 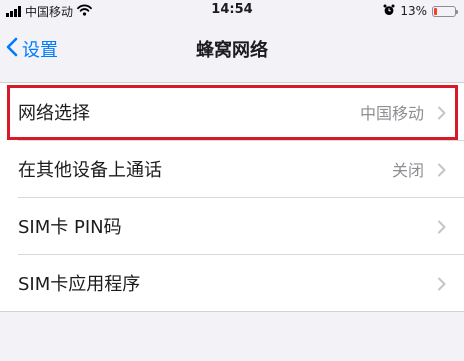 I want to click on status-bar: 中国移动 14:54 13%, so click(x=232, y=12).